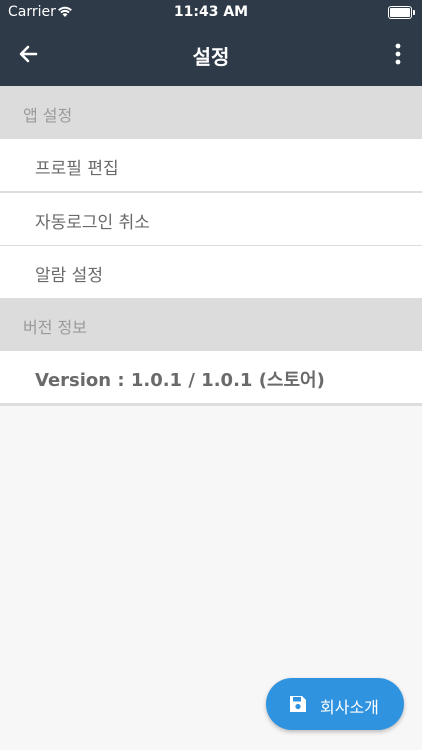 Image resolution: width=422 pixels, height=750 pixels. Describe the element at coordinates (48, 115) in the screenshot. I see `section-title: 앱 설정` at that location.